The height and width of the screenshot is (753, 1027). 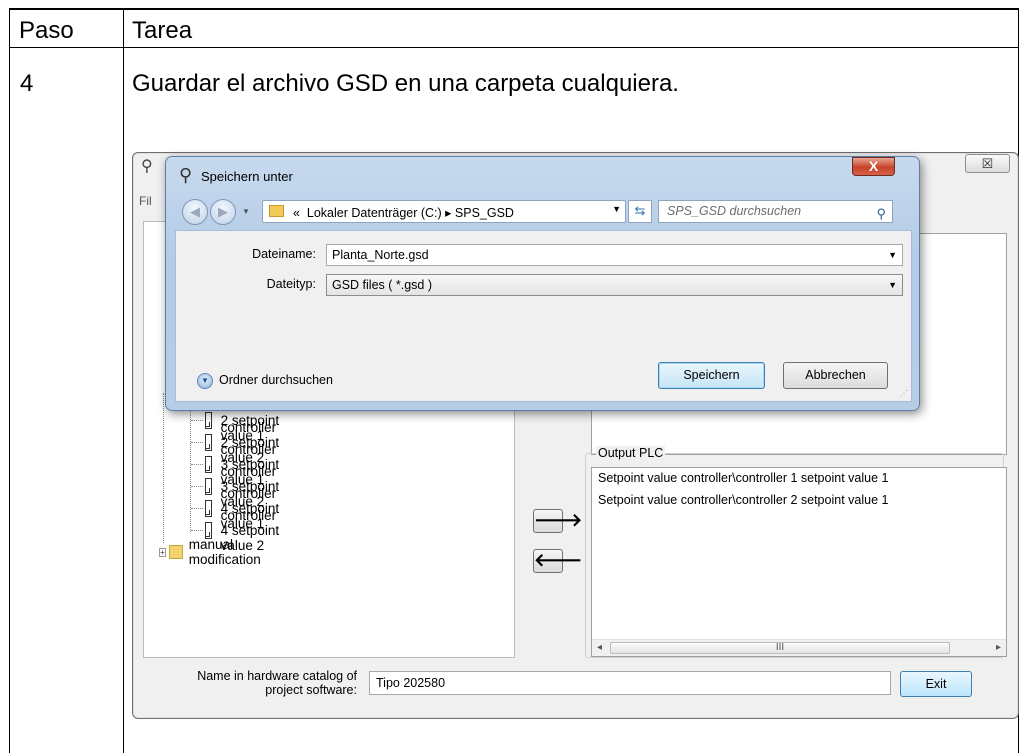 What do you see at coordinates (780, 648) in the screenshot?
I see `scroll-thumb: III` at bounding box center [780, 648].